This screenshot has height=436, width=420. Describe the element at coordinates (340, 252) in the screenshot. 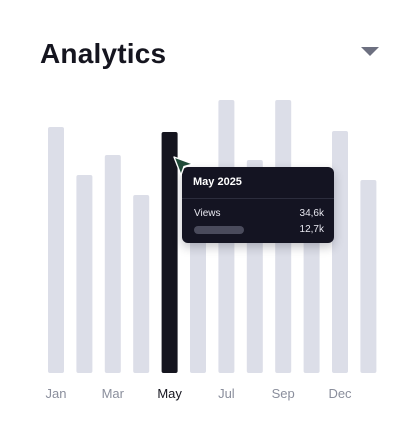

I see `bar-nov` at that location.